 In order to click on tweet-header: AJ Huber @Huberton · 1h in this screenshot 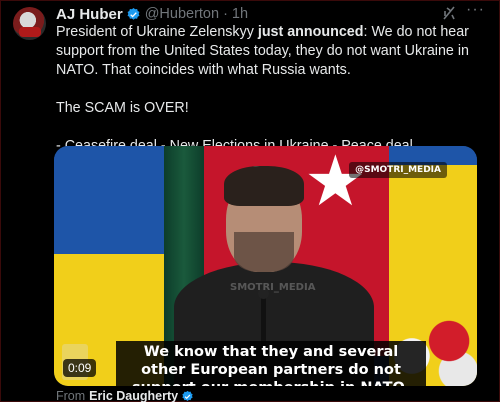, I will do `click(152, 14)`.